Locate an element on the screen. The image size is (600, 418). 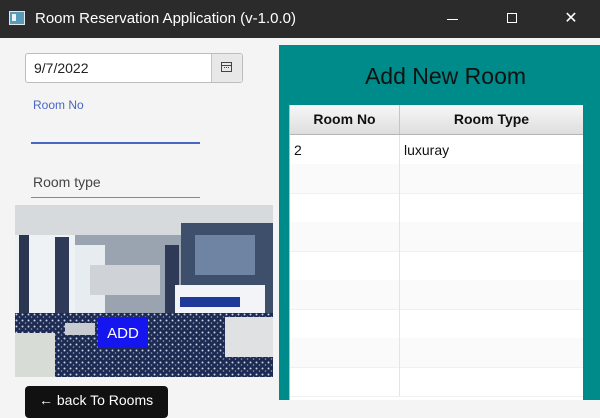
room-no-input is located at coordinates (115, 129).